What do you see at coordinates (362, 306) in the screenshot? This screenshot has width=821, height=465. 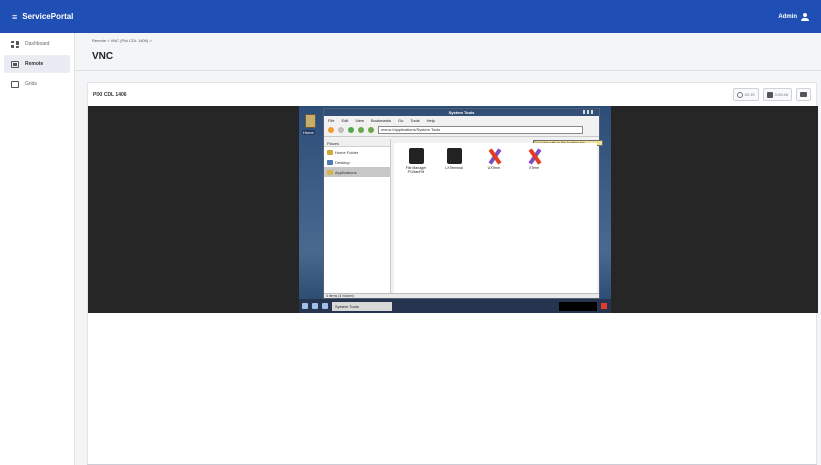 I see `taskbar-window-button: System Tools` at bounding box center [362, 306].